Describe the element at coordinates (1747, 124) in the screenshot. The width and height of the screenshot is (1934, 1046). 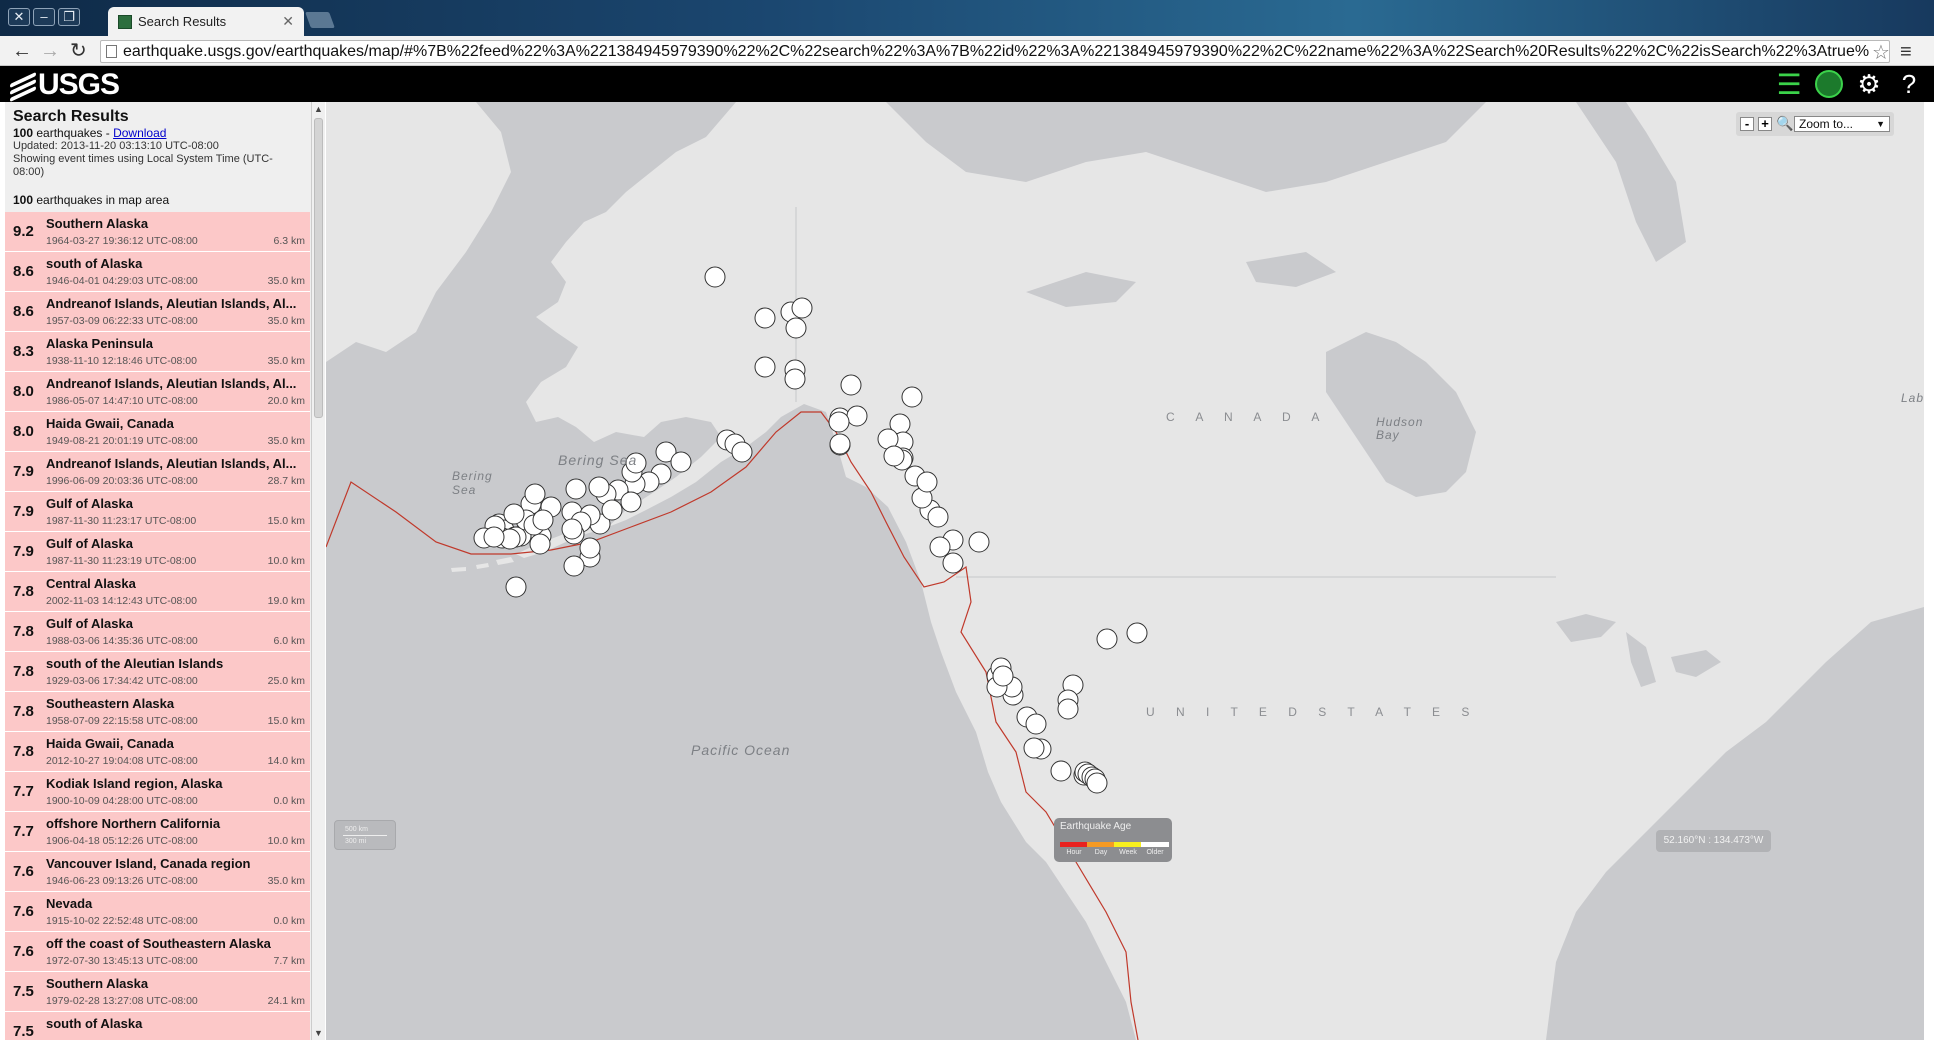
I see `zoom-out-button: -` at that location.